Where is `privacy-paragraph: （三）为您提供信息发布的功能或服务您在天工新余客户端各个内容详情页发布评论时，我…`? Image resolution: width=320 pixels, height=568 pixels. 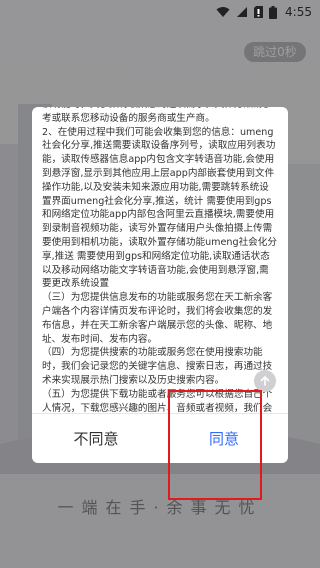 privacy-paragraph: （三）为您提供信息发布的功能或服务您在天工新余客户端各个内容详情页发布评论时，我… is located at coordinates (157, 318).